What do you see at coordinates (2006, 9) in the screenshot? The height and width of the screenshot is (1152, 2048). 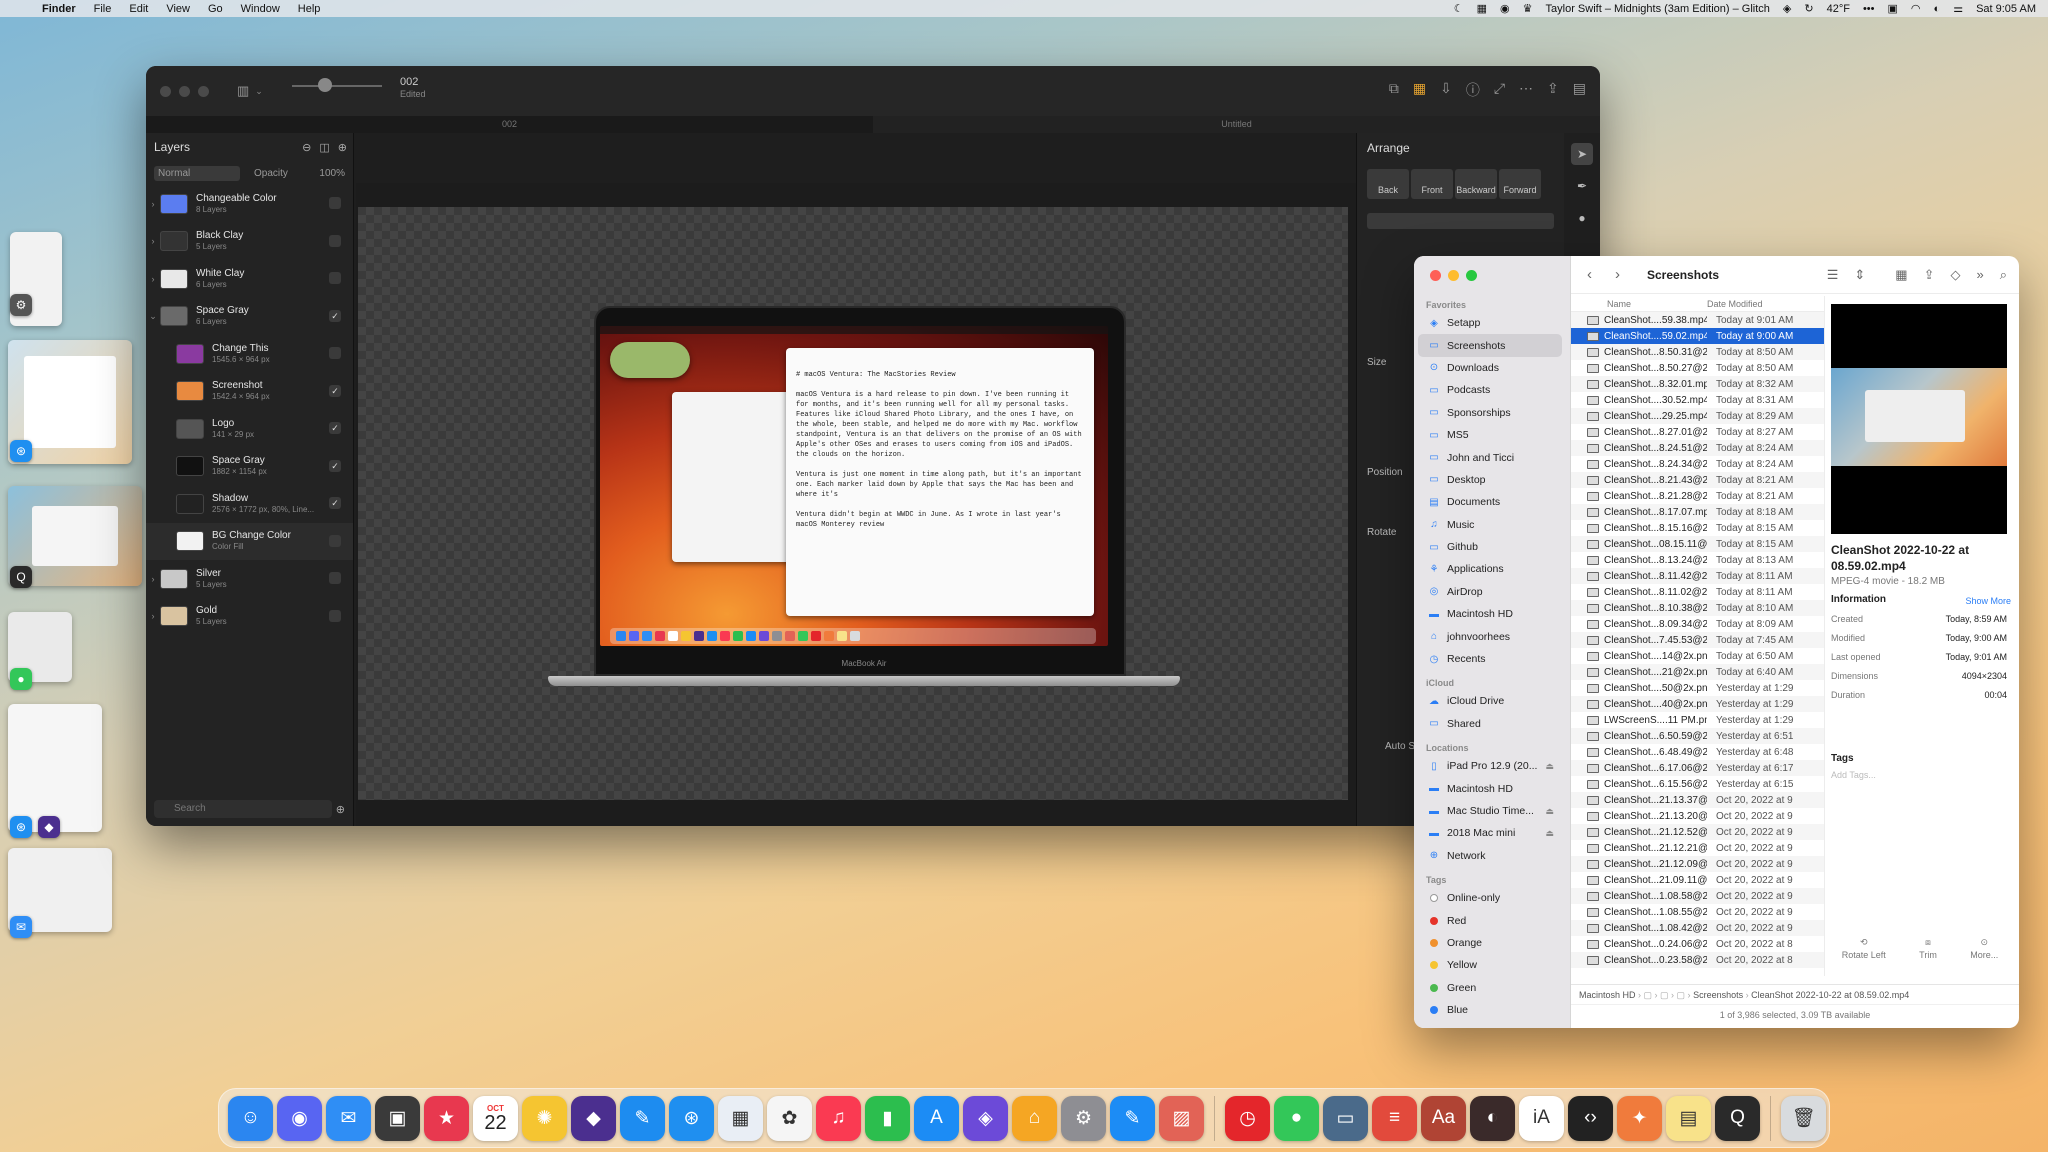 I see `clock: Sat 9:05 AM` at bounding box center [2006, 9].